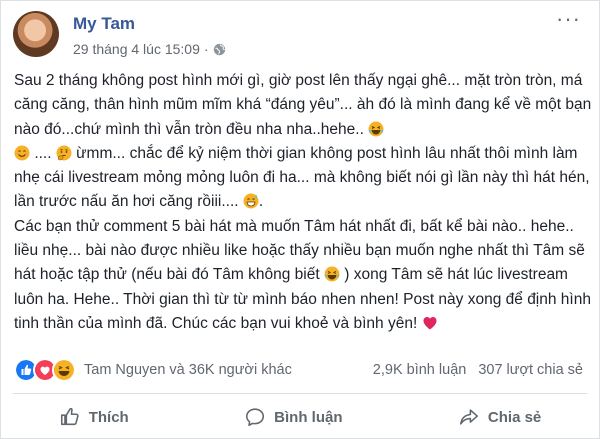 This screenshot has height=439, width=600. I want to click on more-options-icon: ···, so click(568, 19).